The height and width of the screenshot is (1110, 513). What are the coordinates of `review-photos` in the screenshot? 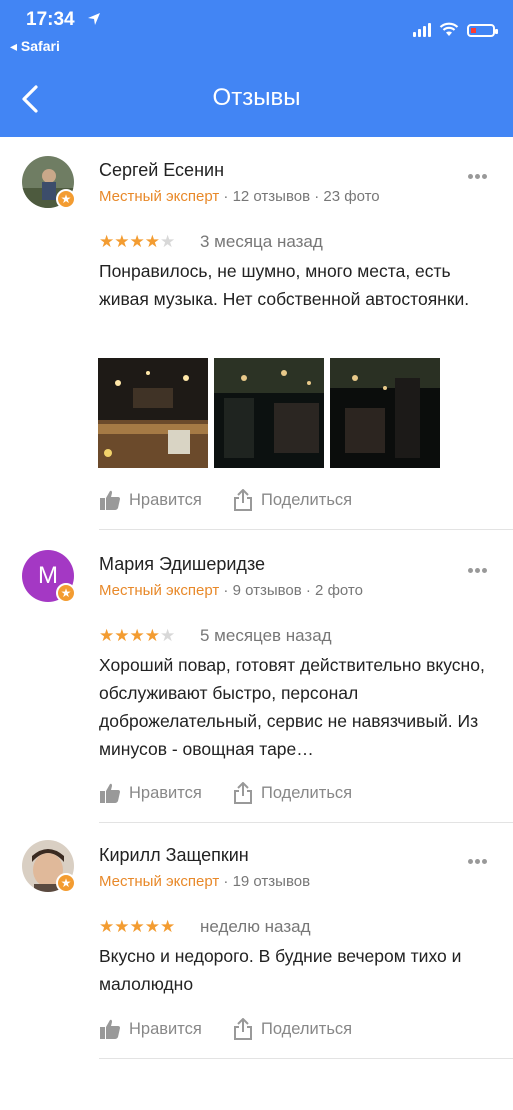 It's located at (269, 413).